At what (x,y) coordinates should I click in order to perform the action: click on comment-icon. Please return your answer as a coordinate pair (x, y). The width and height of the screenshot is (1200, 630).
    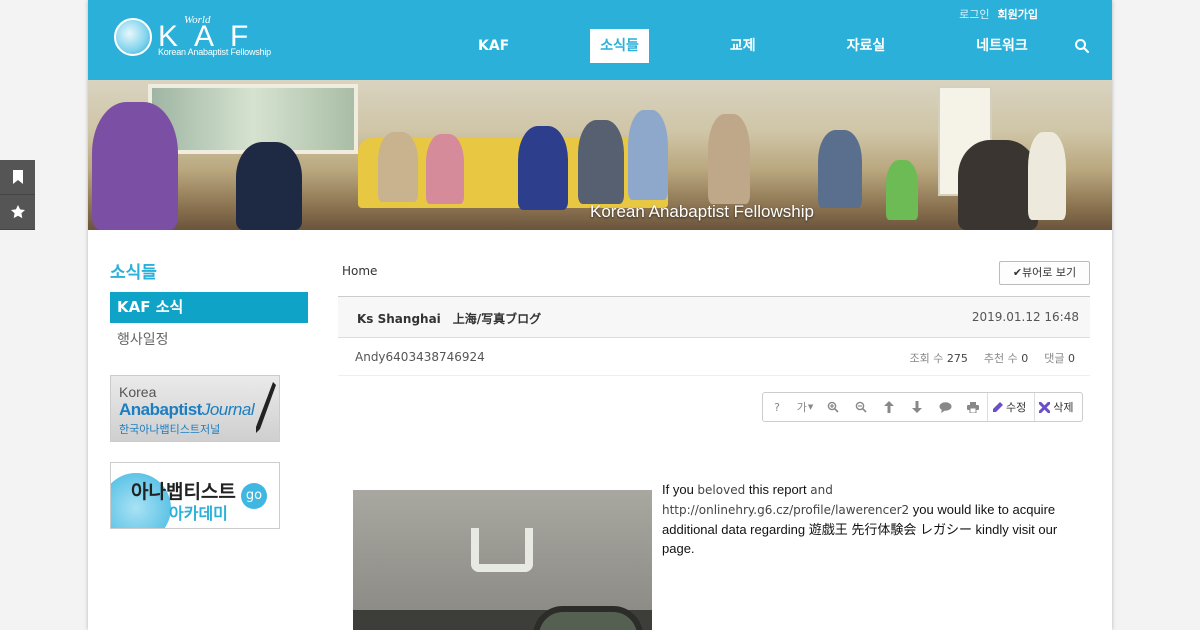
    Looking at the image, I should click on (945, 407).